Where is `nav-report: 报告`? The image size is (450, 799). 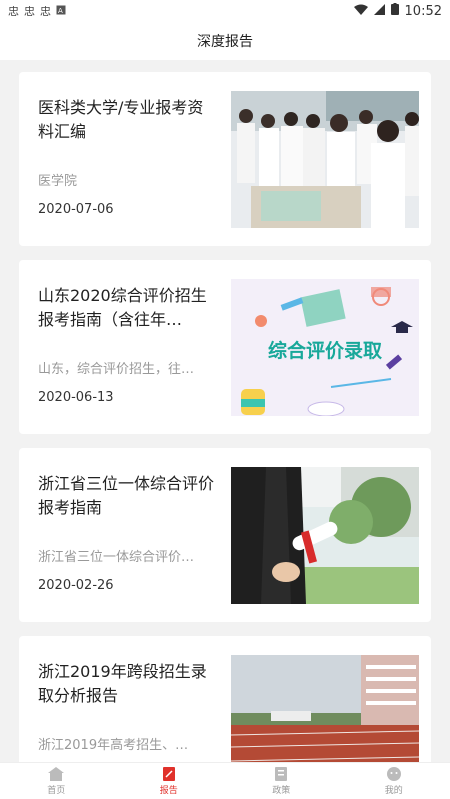 nav-report: 报告 is located at coordinates (169, 781).